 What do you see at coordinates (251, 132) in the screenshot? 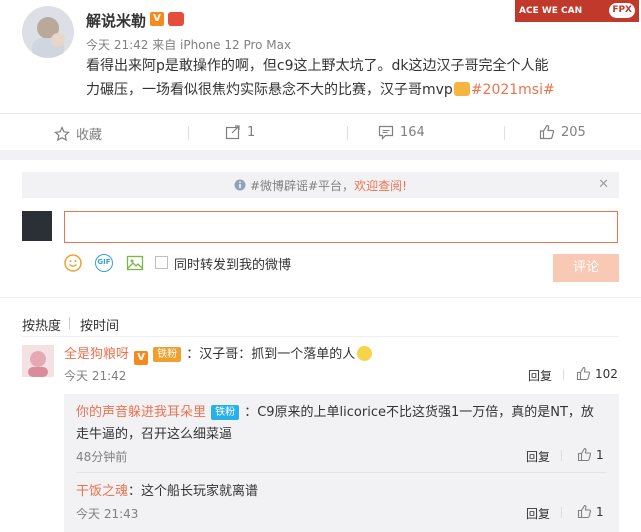
I see `repost-count: 1` at bounding box center [251, 132].